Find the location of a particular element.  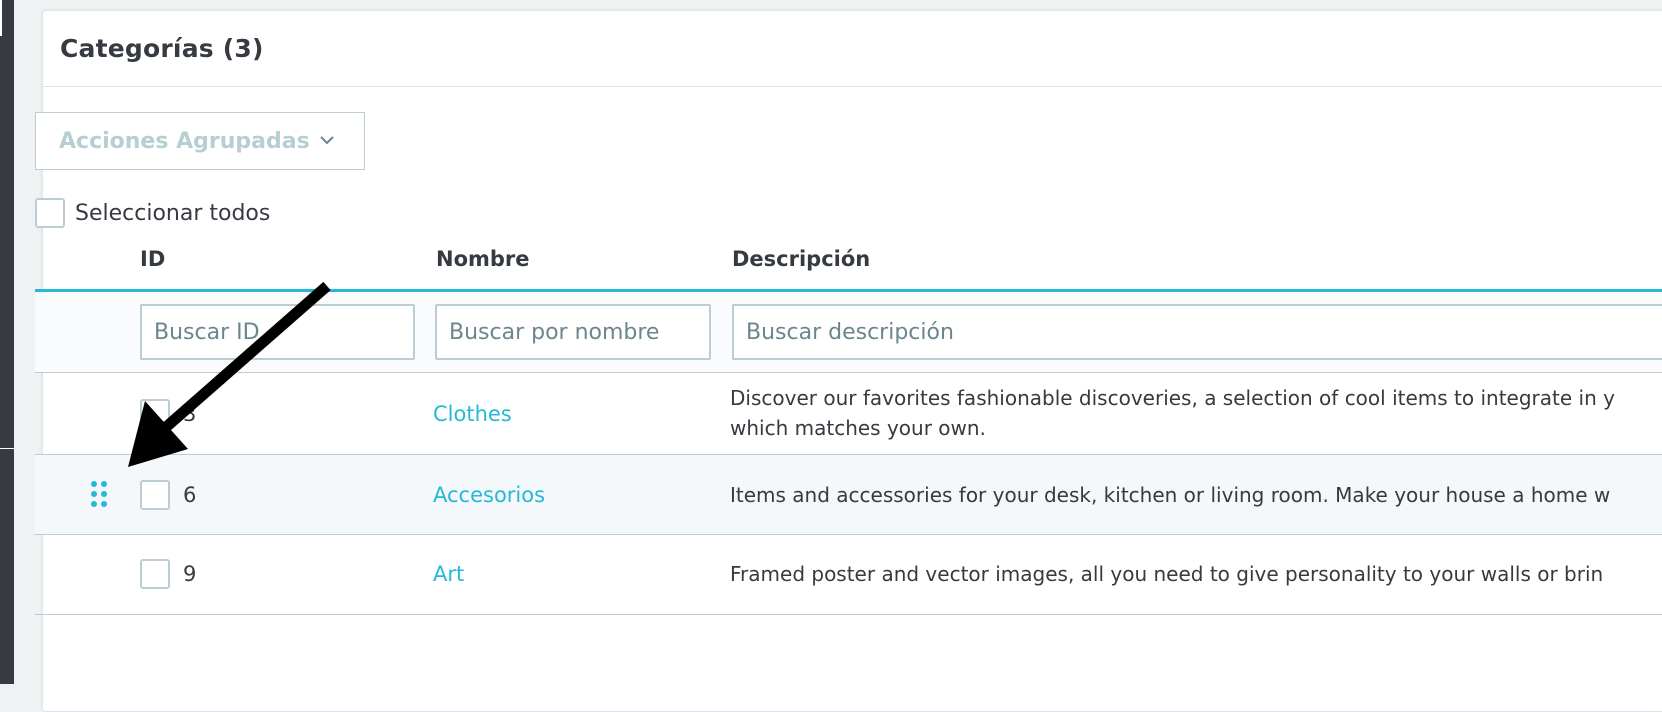

filter-row is located at coordinates (848, 332).